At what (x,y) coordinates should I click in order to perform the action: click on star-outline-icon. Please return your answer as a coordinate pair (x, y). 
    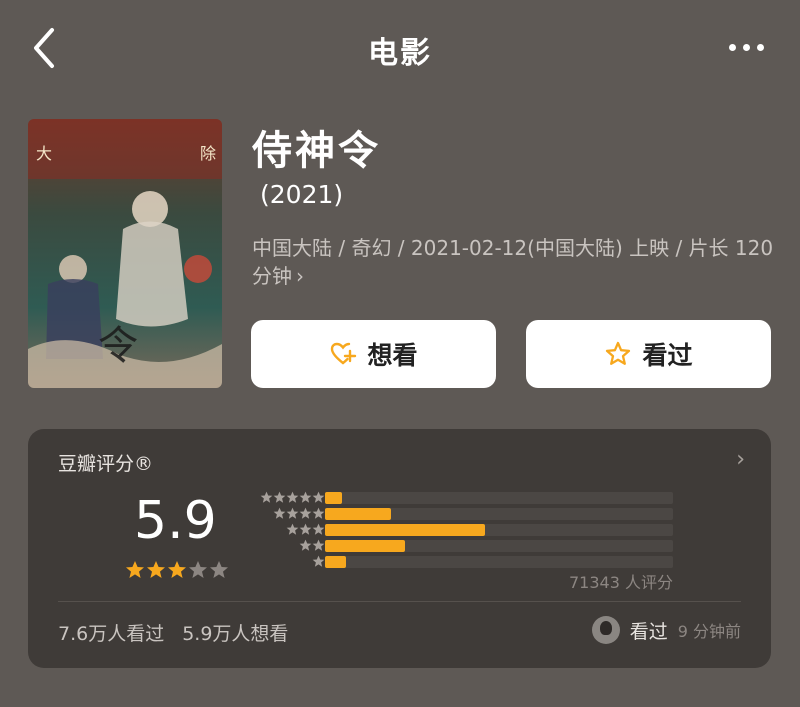
    Looking at the image, I should click on (618, 353).